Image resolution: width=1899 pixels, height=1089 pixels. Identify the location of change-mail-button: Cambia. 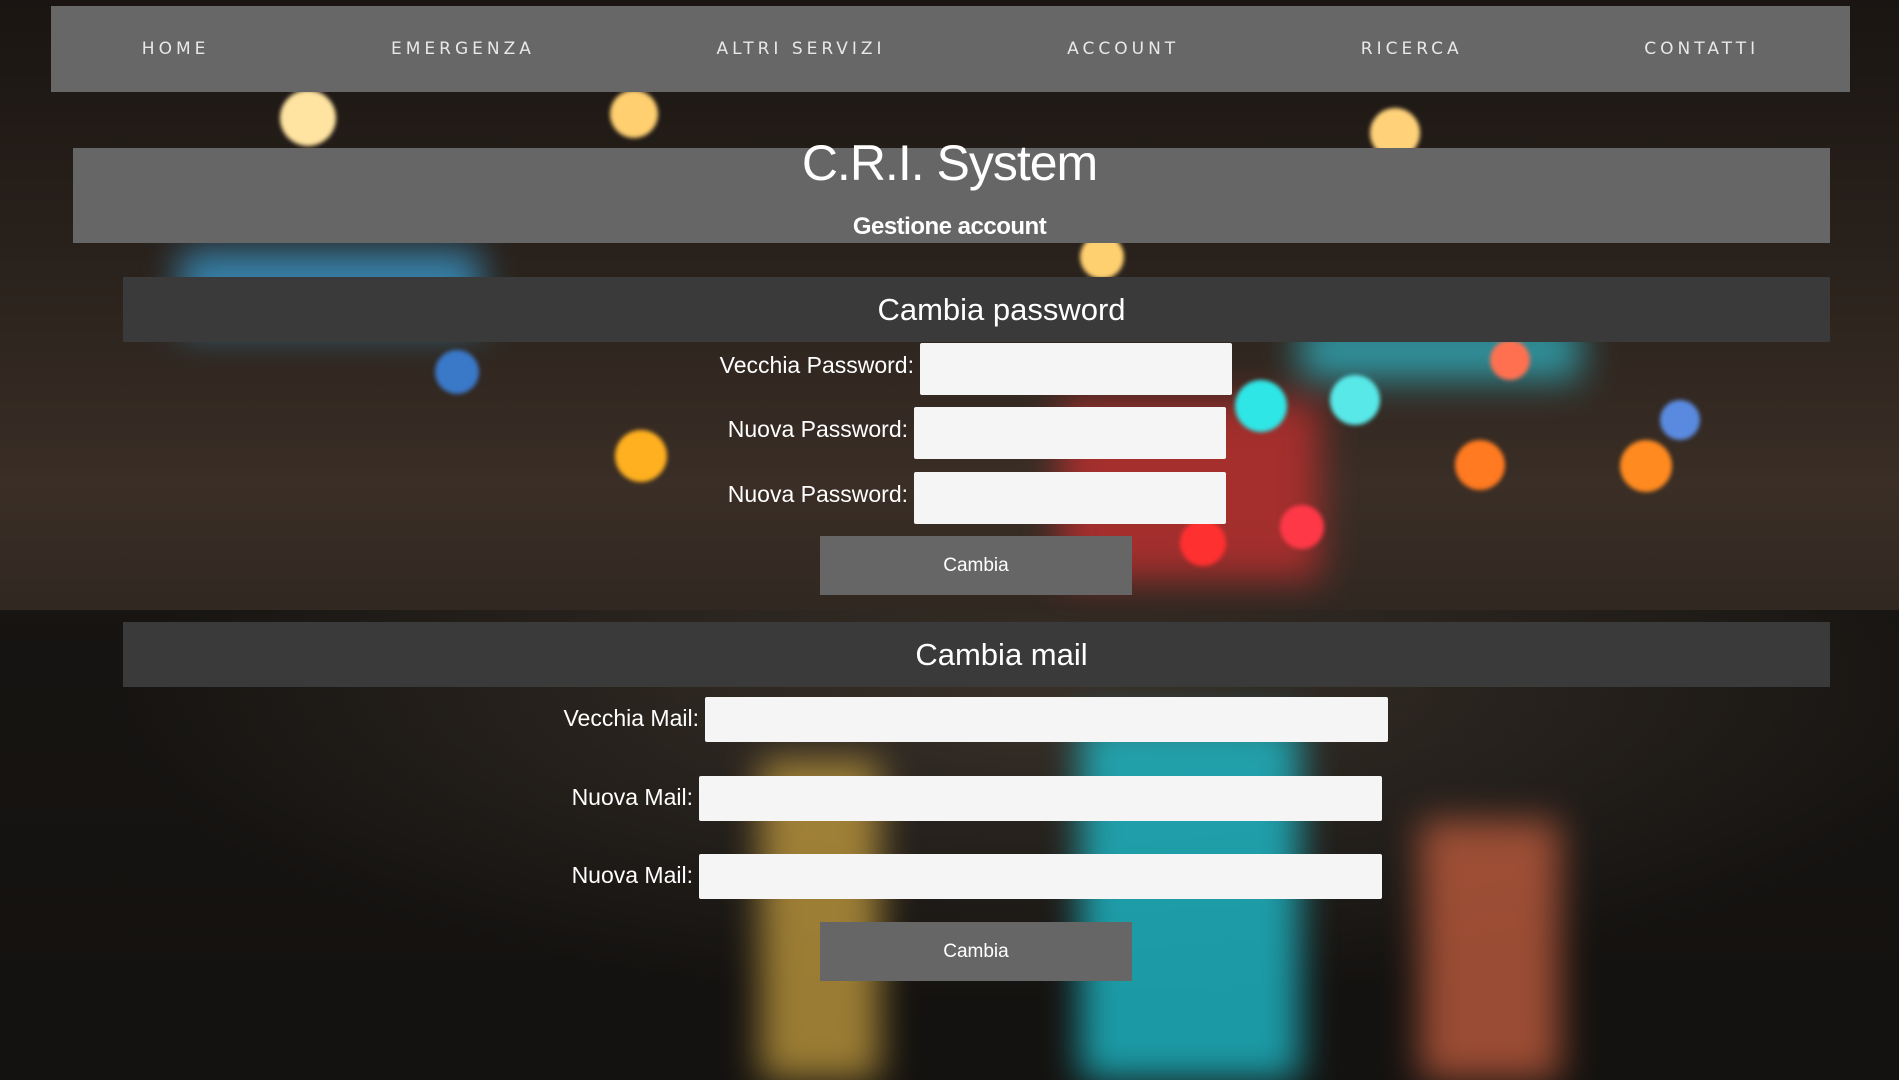
(976, 951).